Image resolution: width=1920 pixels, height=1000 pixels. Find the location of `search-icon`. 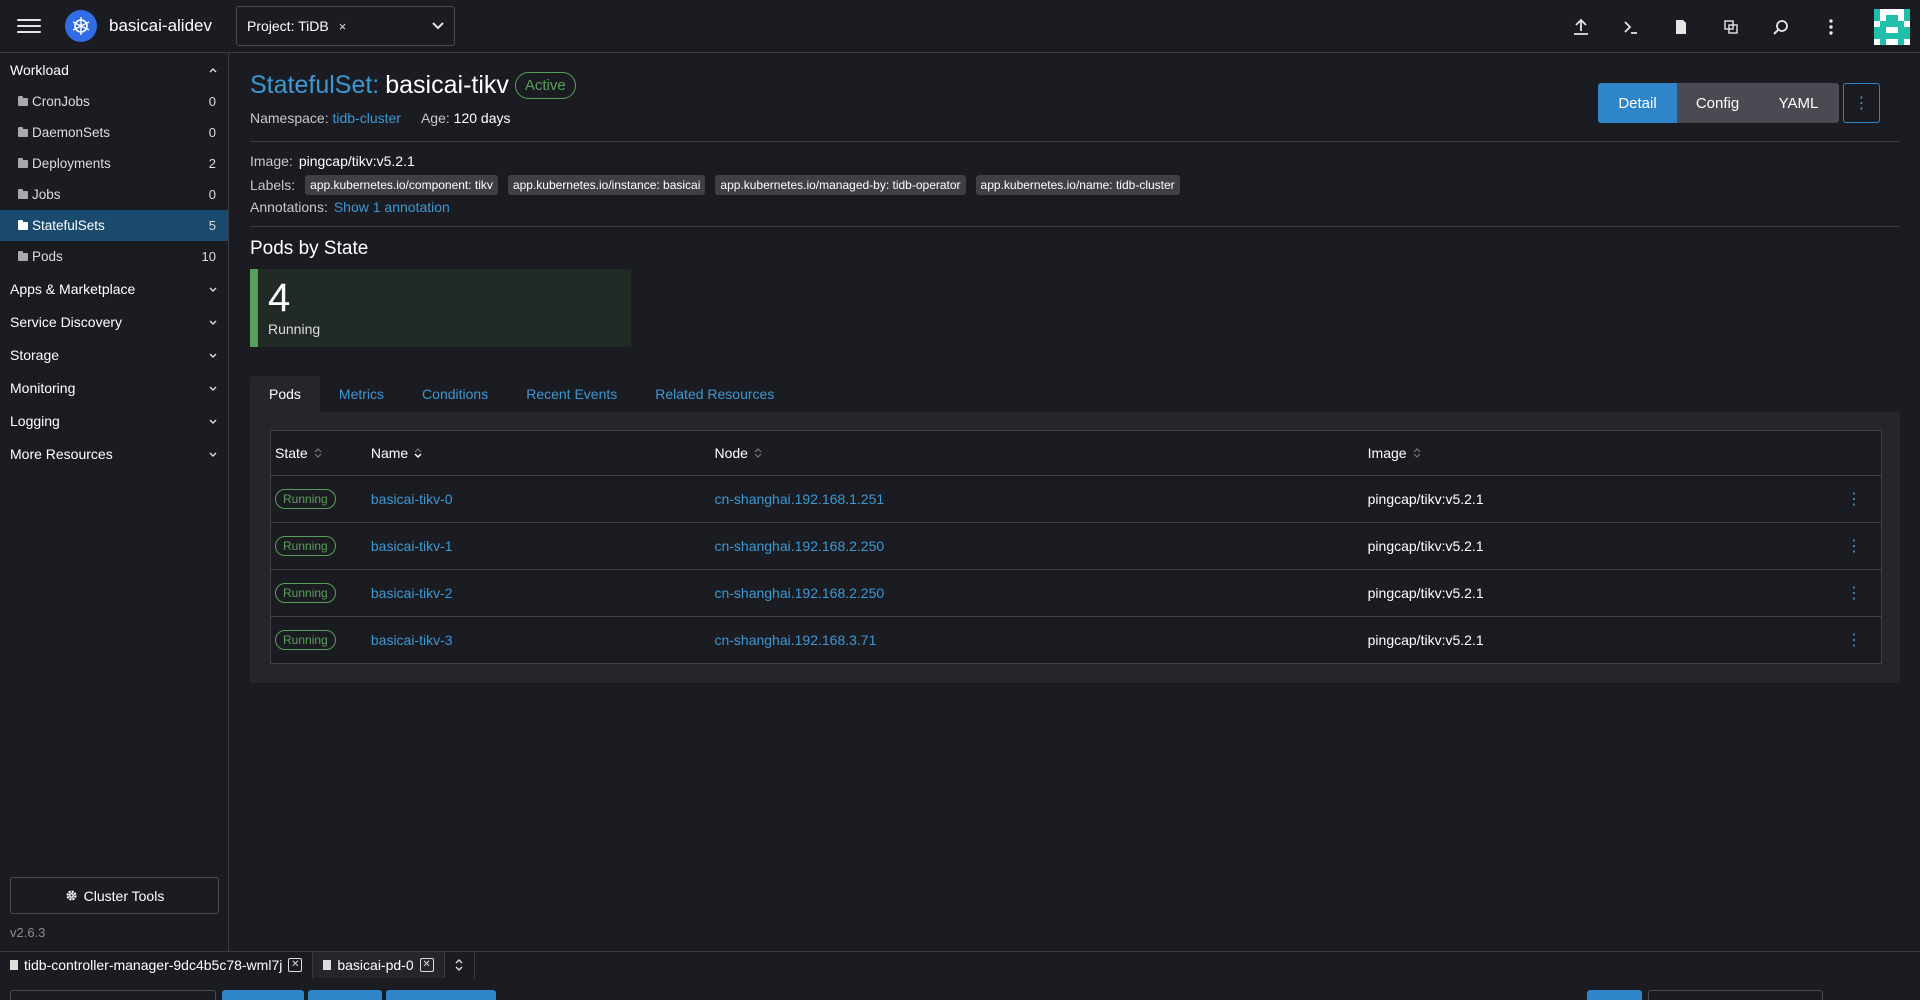

search-icon is located at coordinates (1781, 27).